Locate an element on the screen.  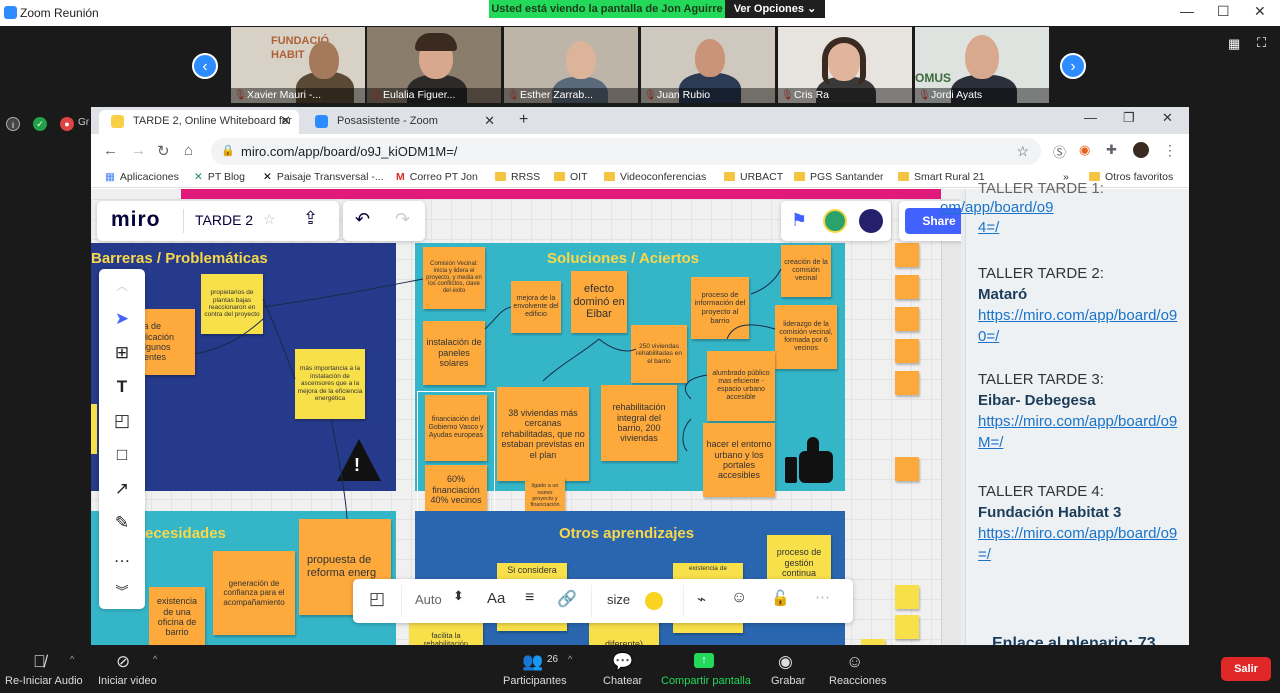
record-icon: ◉ is located at coordinates (785, 662).